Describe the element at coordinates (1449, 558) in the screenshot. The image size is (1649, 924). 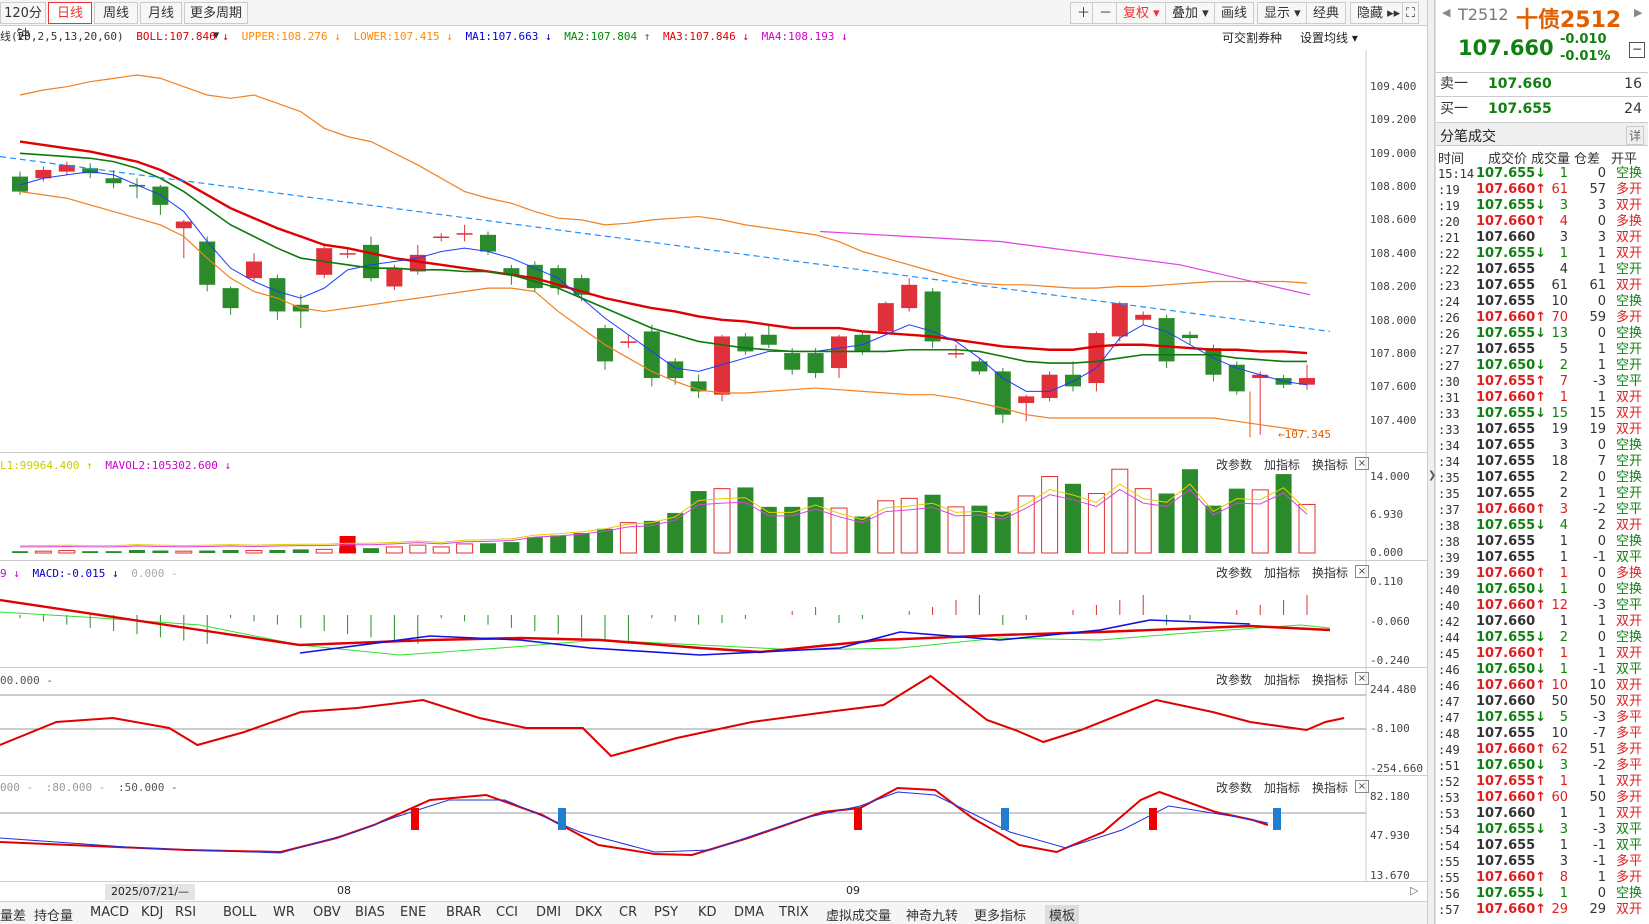
I see `tick-time: :39` at that location.